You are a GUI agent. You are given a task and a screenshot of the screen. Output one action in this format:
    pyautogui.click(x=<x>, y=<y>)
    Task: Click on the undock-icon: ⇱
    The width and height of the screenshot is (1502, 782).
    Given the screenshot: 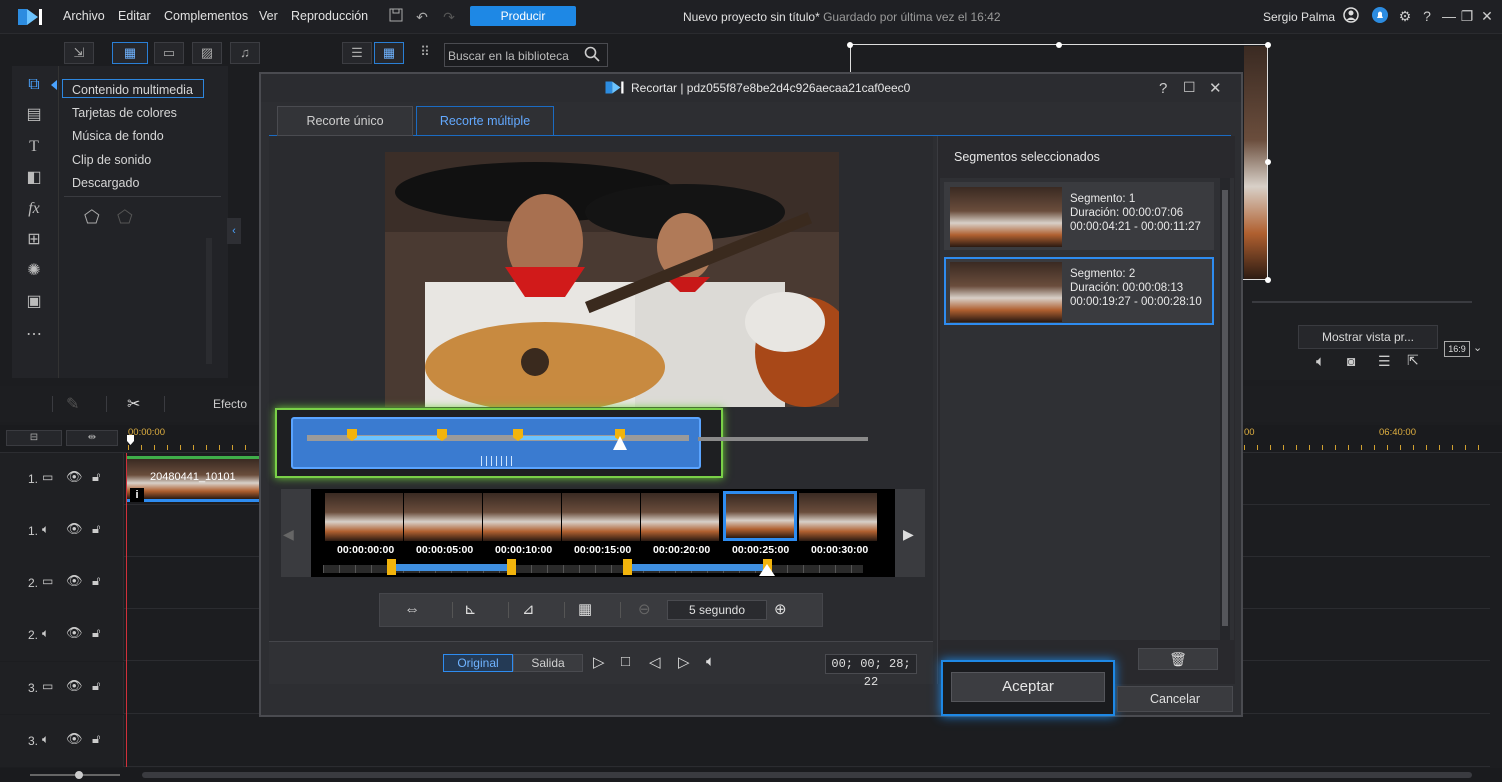 What is the action you would take?
    pyautogui.click(x=1413, y=360)
    